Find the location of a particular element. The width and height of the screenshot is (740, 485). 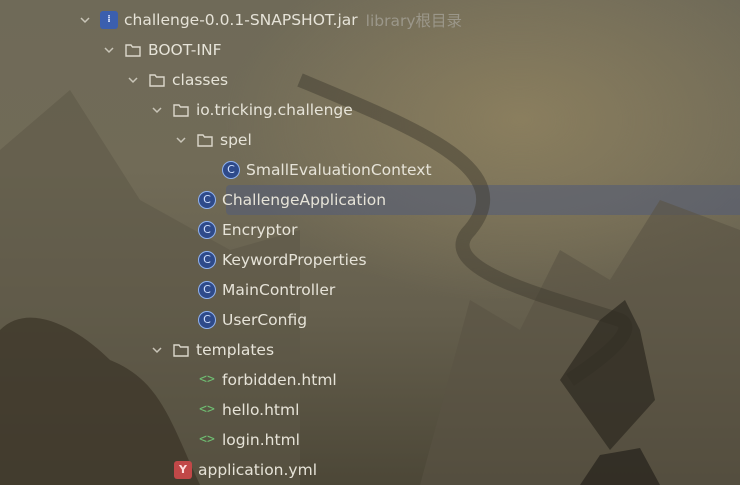

tree-node-label: SmallEvaluationContext is located at coordinates (339, 170).